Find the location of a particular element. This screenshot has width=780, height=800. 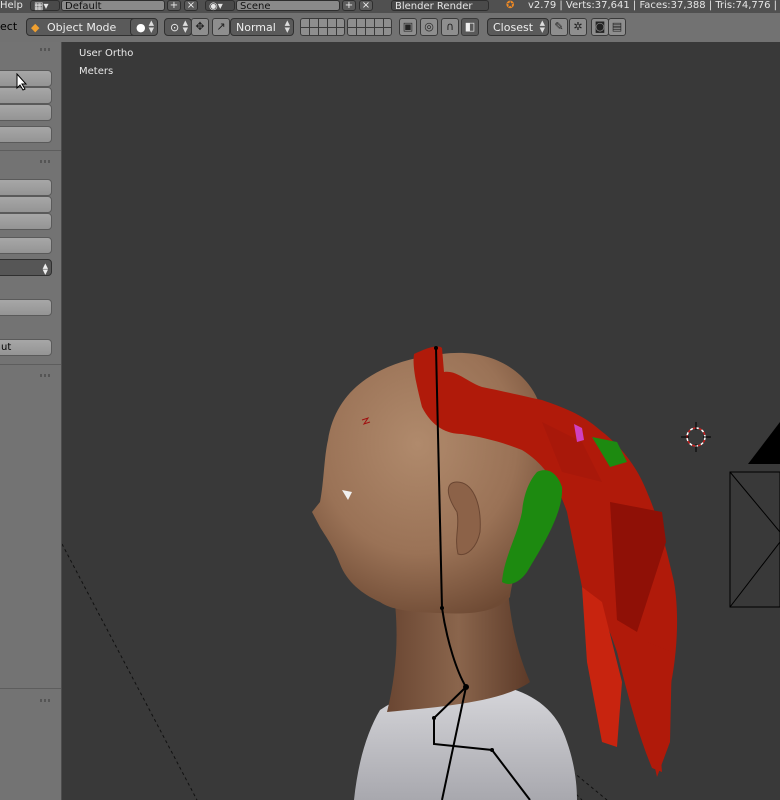

screen-layout-icon: ▦▾ is located at coordinates (45, 6).